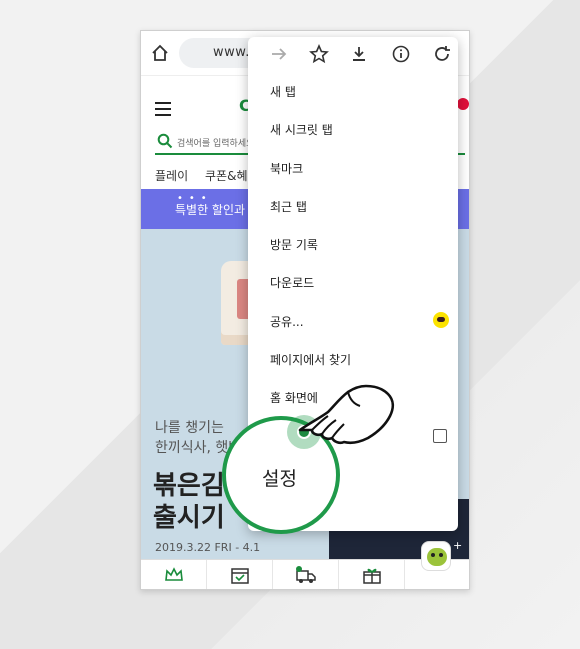 This screenshot has height=649, width=580. I want to click on hamburger-menu-icon, so click(163, 109).